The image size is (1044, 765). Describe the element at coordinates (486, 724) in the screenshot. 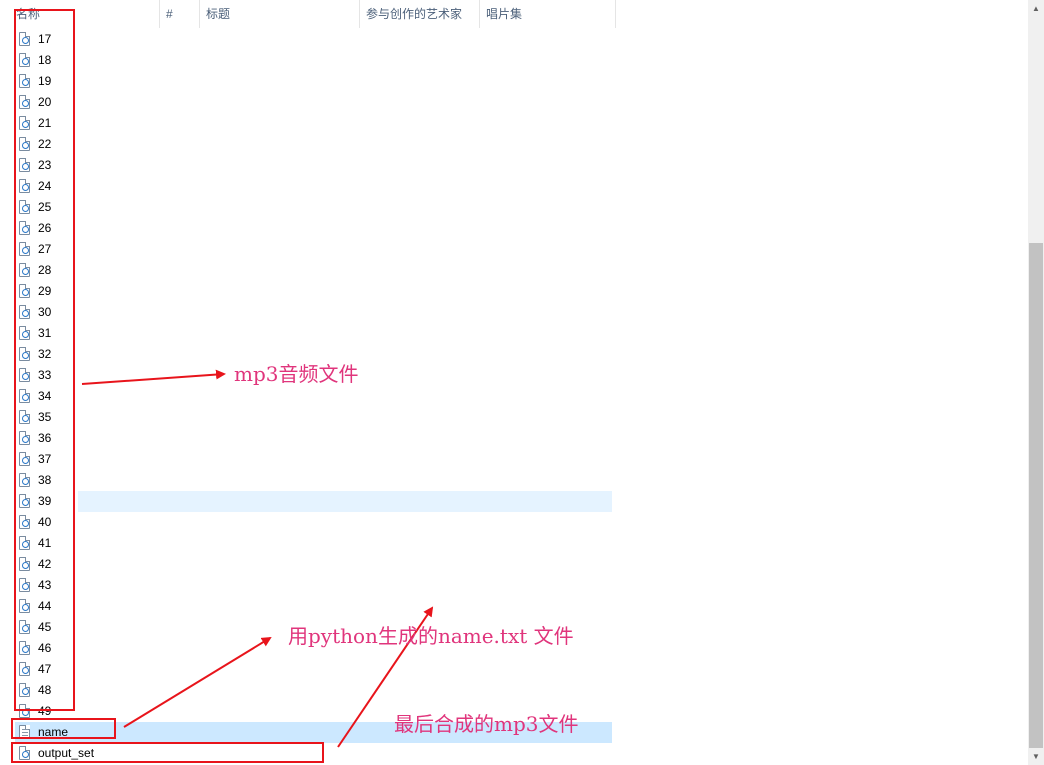

I see `output-annotation-label: 最后合成的mp3文件` at that location.